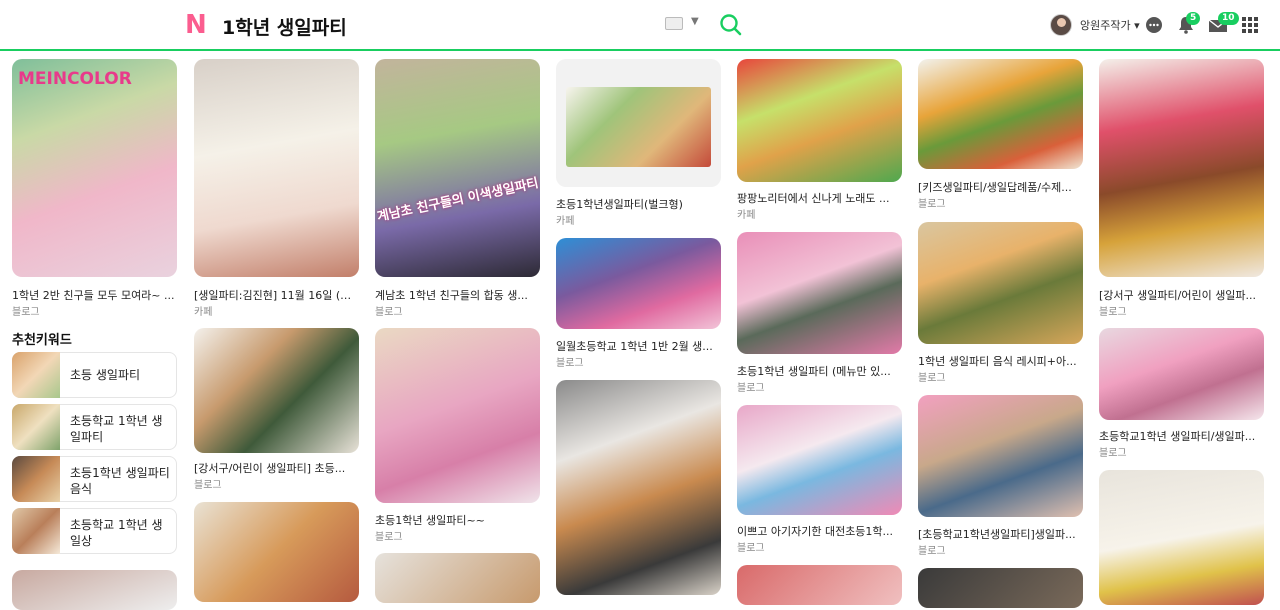  Describe the element at coordinates (695, 21) in the screenshot. I see `chevron-down-icon: ▼` at that location.